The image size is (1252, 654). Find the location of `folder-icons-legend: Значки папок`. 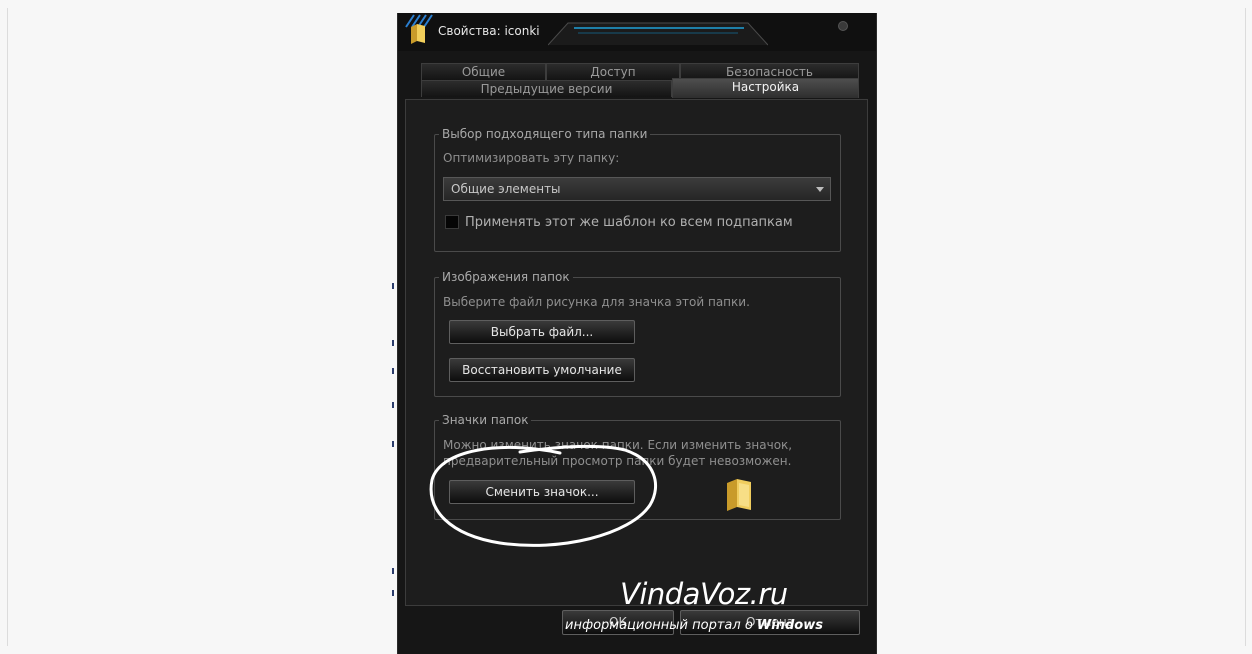

folder-icons-legend: Значки папок is located at coordinates (485, 420).